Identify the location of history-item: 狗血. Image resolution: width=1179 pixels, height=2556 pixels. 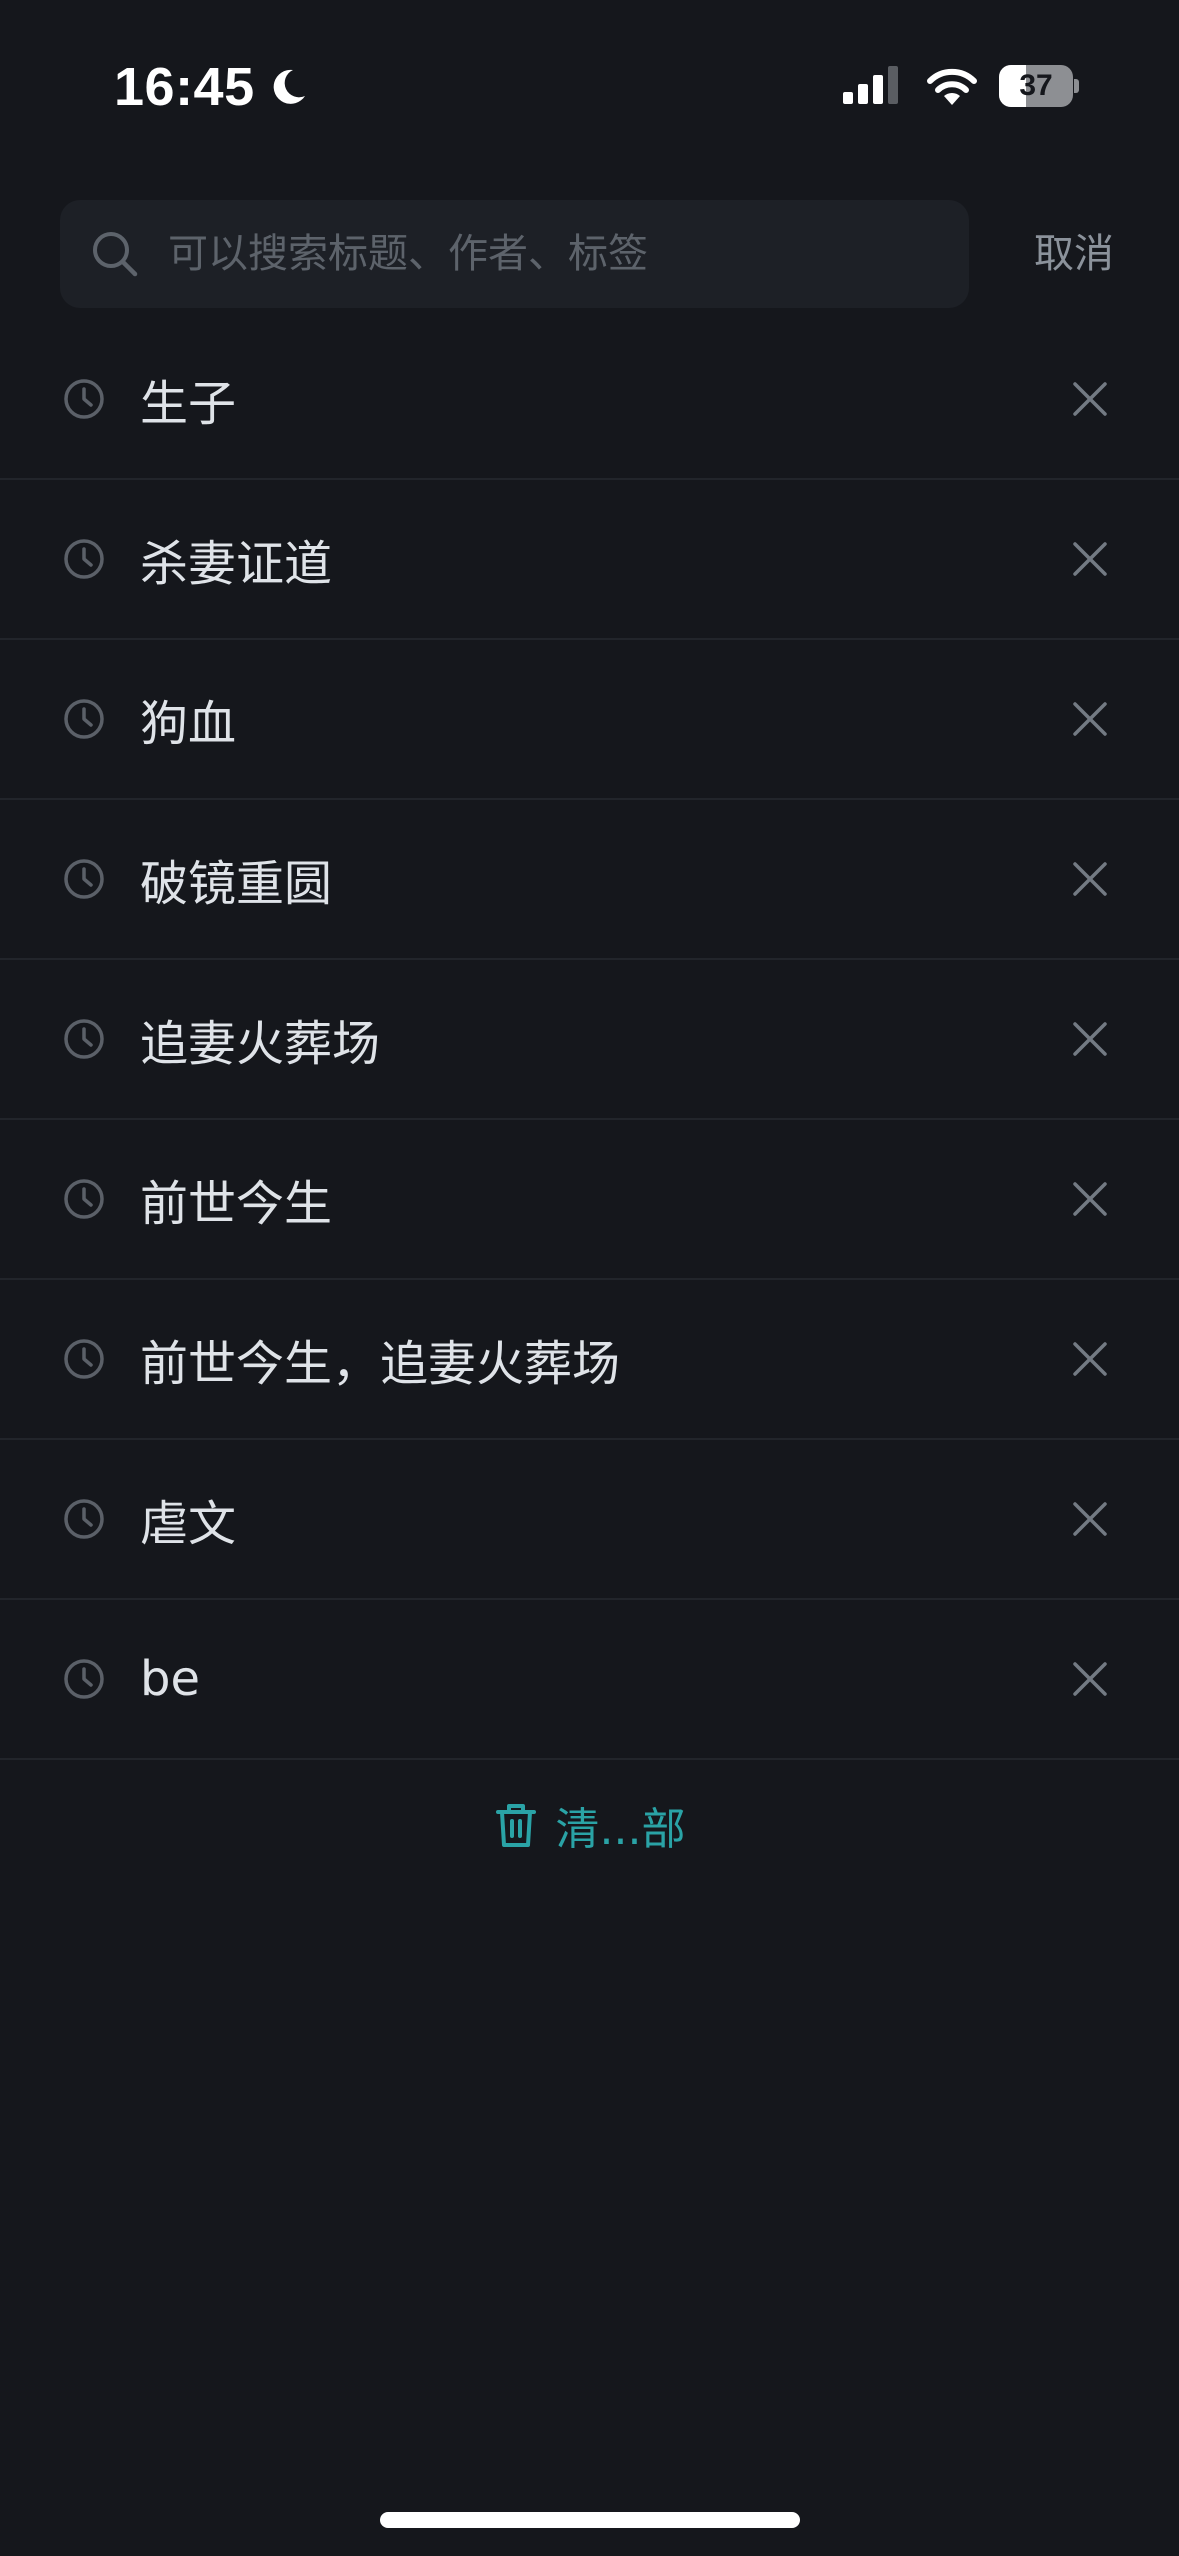
(589, 720).